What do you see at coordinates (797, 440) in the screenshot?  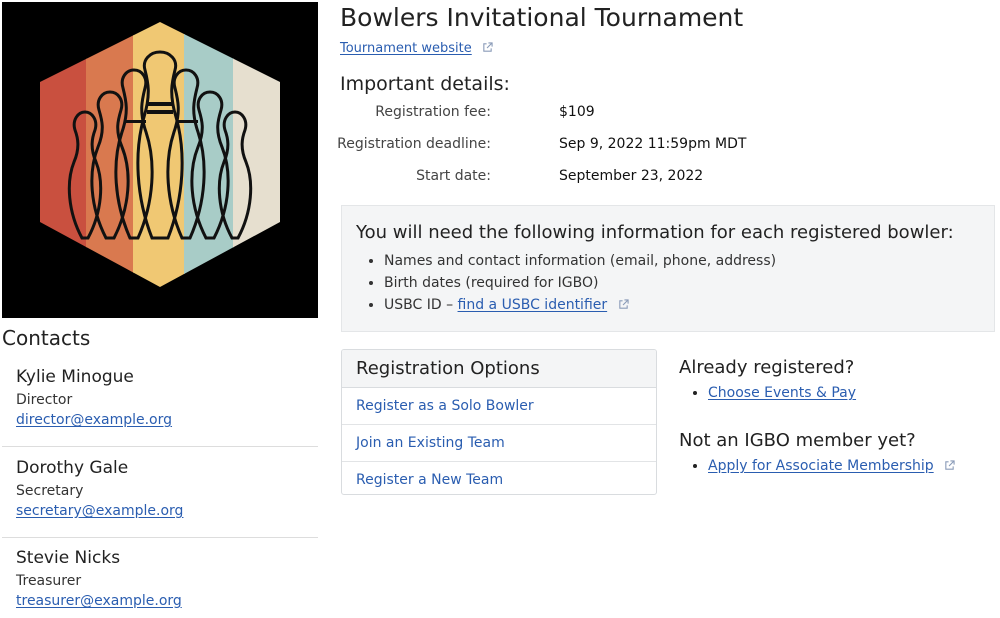 I see `not-member-heading: Not an IGBO member yet?` at bounding box center [797, 440].